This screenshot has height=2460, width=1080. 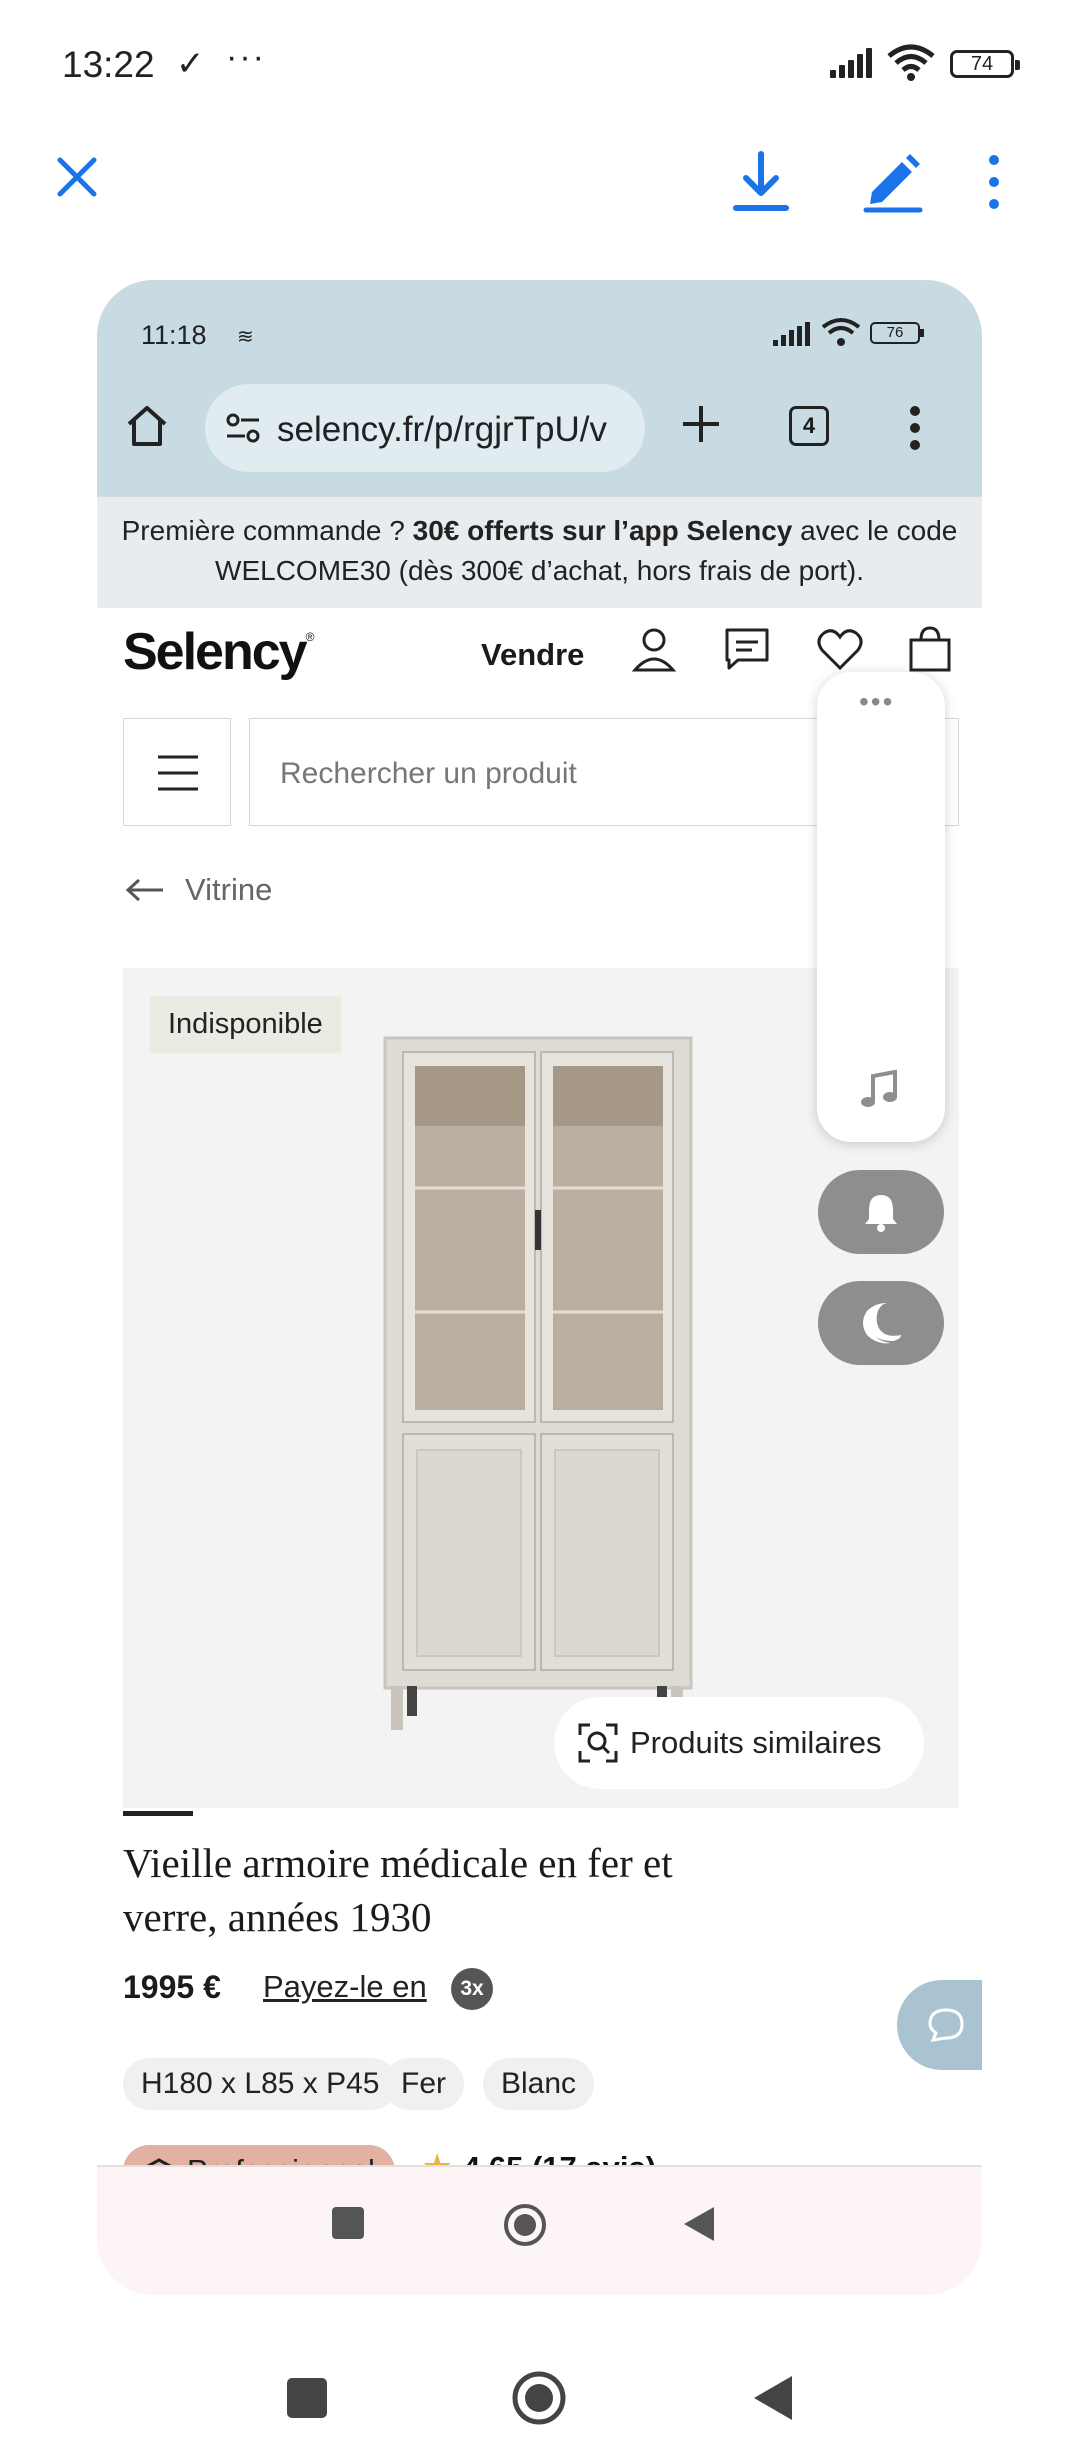 I want to click on favorites-icon, so click(x=840, y=649).